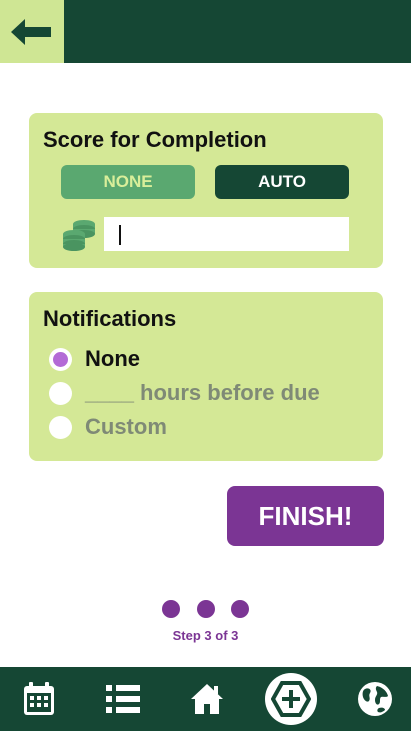 Image resolution: width=411 pixels, height=731 pixels. I want to click on notification-option-label: None, so click(112, 358).